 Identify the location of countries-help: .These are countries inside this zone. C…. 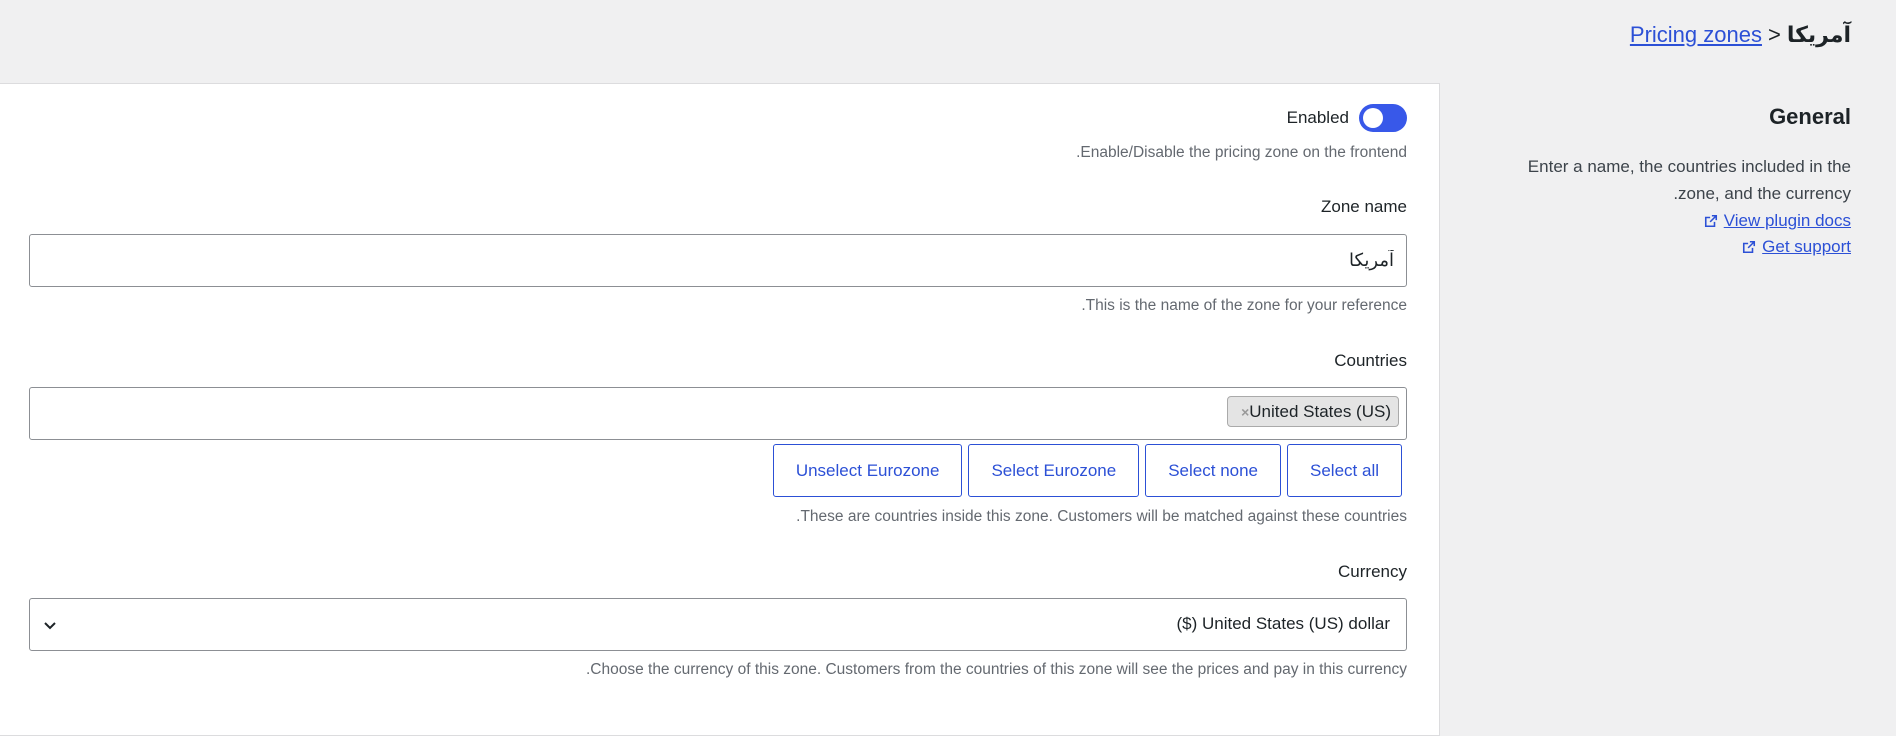
(1101, 516).